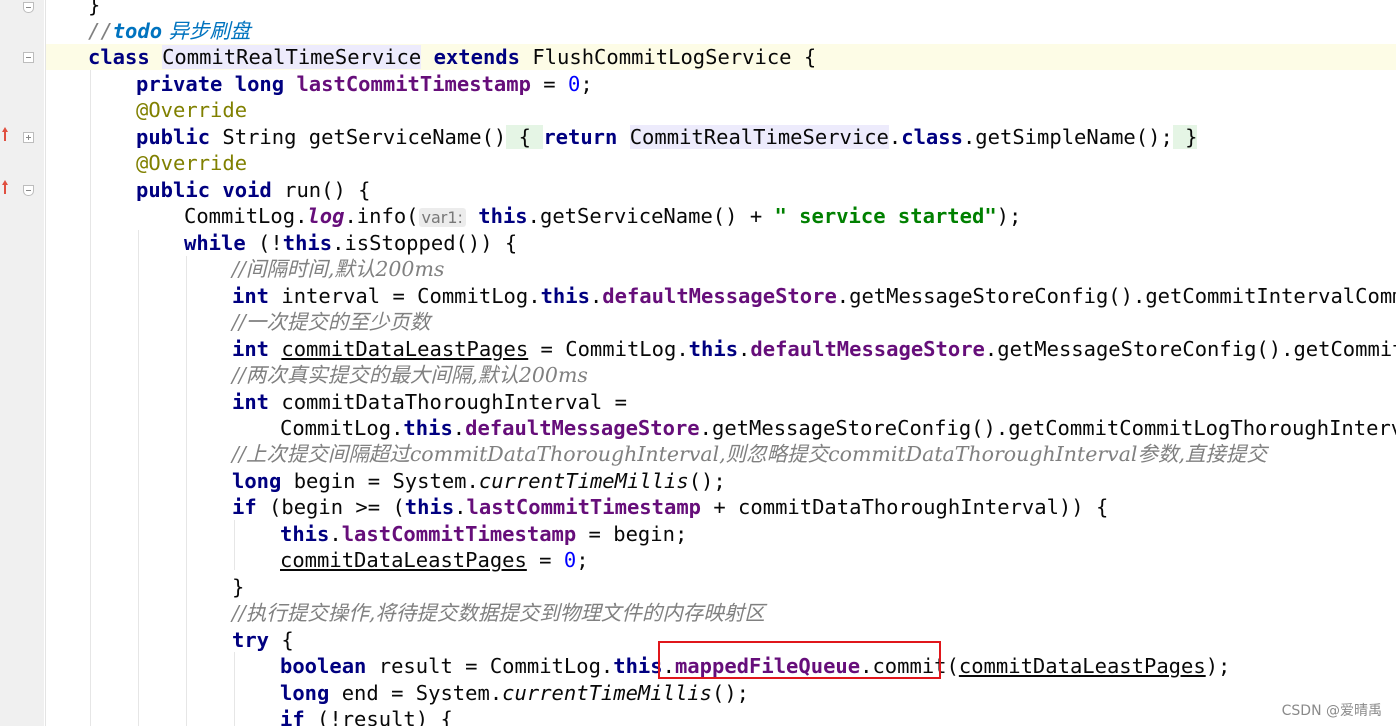 The width and height of the screenshot is (1396, 726). I want to click on parameter-hint: var1:, so click(442, 217).